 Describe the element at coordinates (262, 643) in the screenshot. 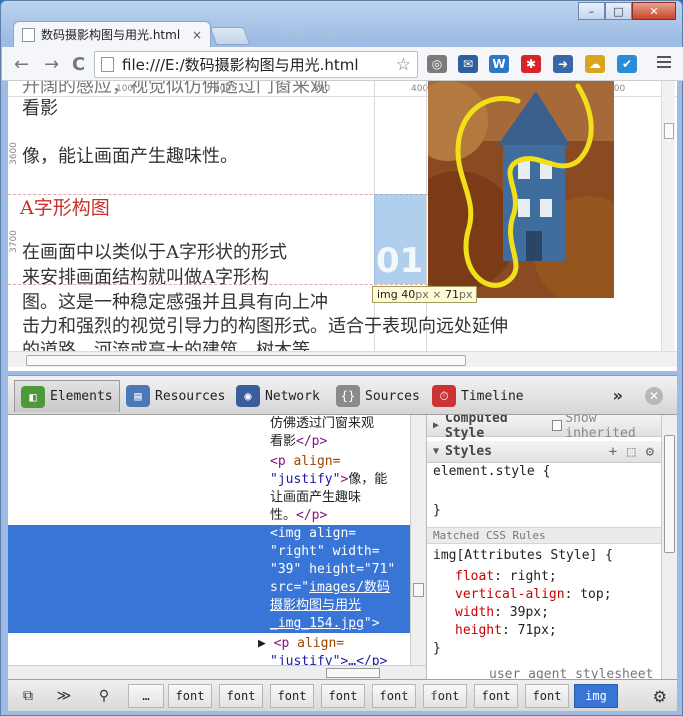

I see `expand-arrow-icon: ▶` at that location.